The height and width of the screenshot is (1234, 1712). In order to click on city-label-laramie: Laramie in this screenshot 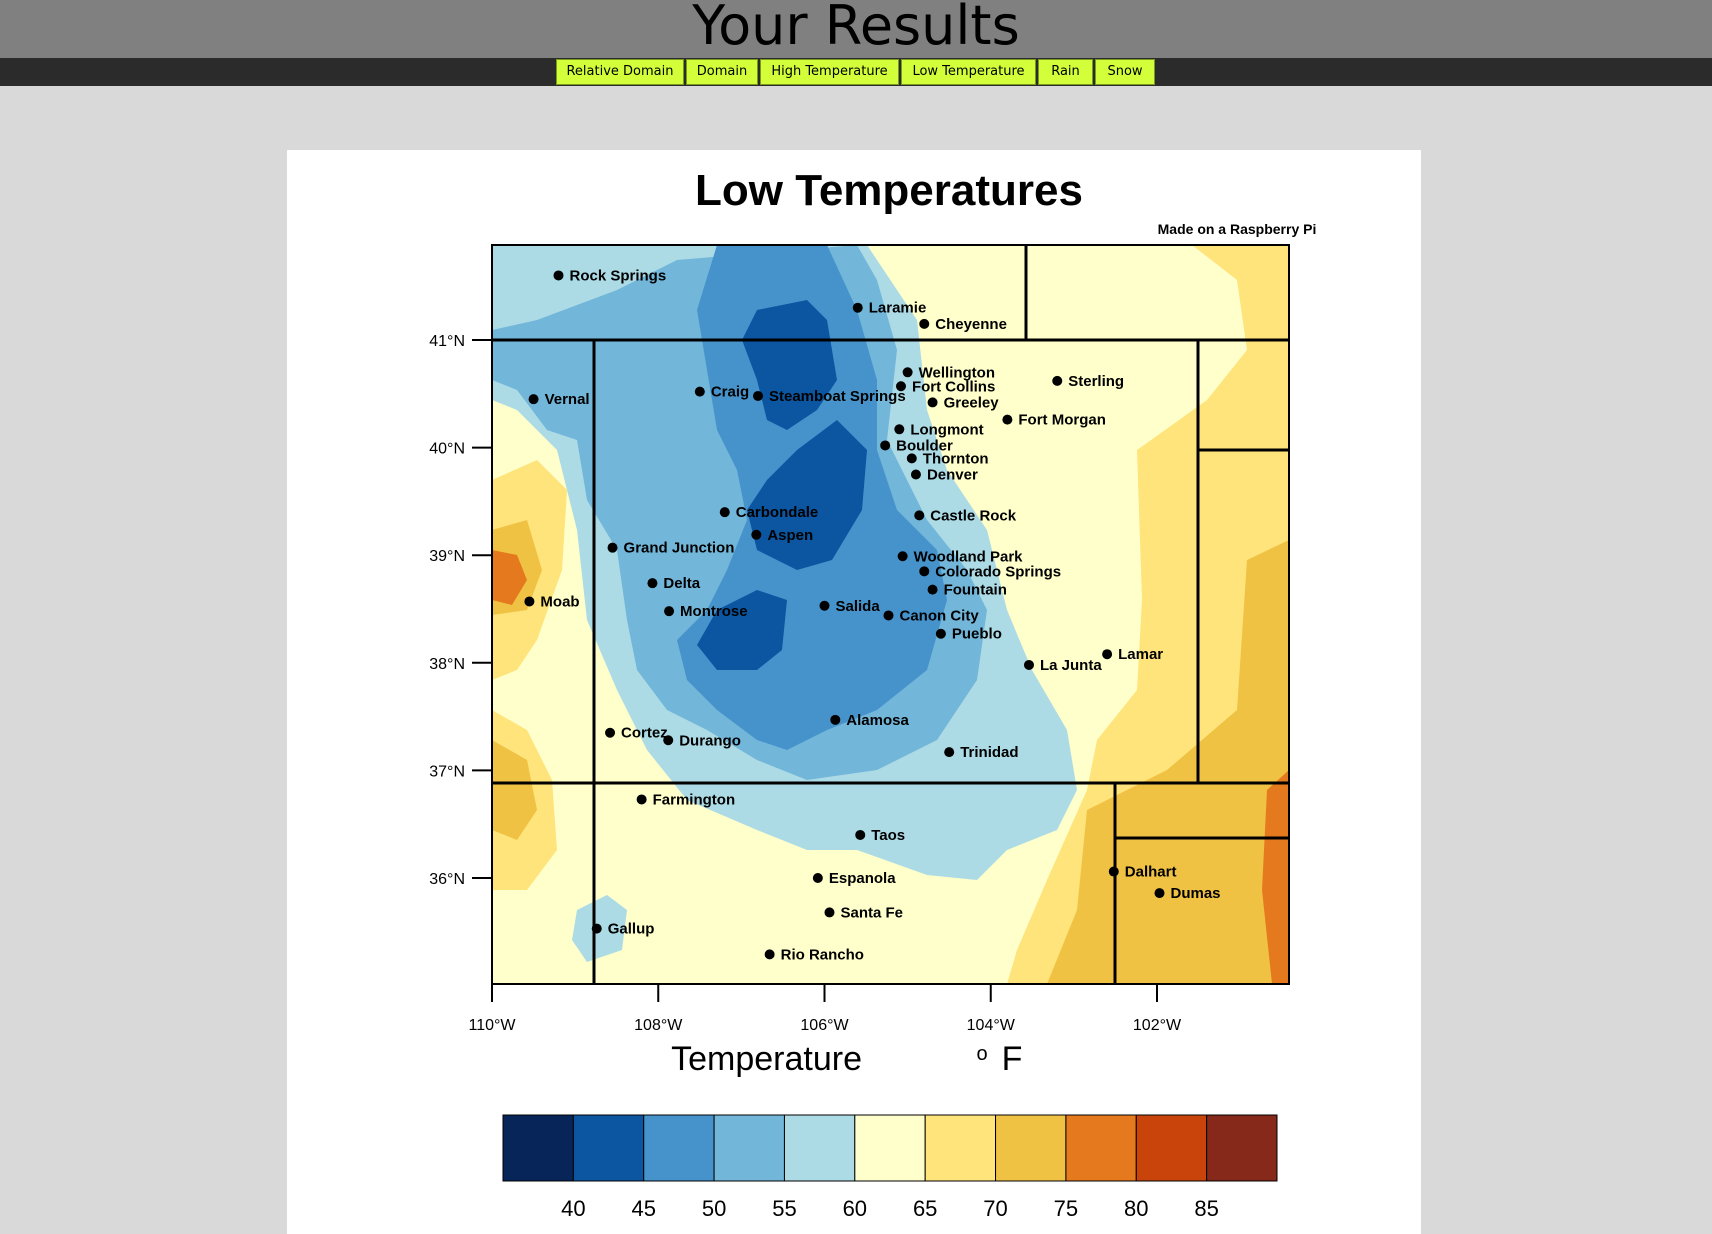, I will do `click(898, 308)`.